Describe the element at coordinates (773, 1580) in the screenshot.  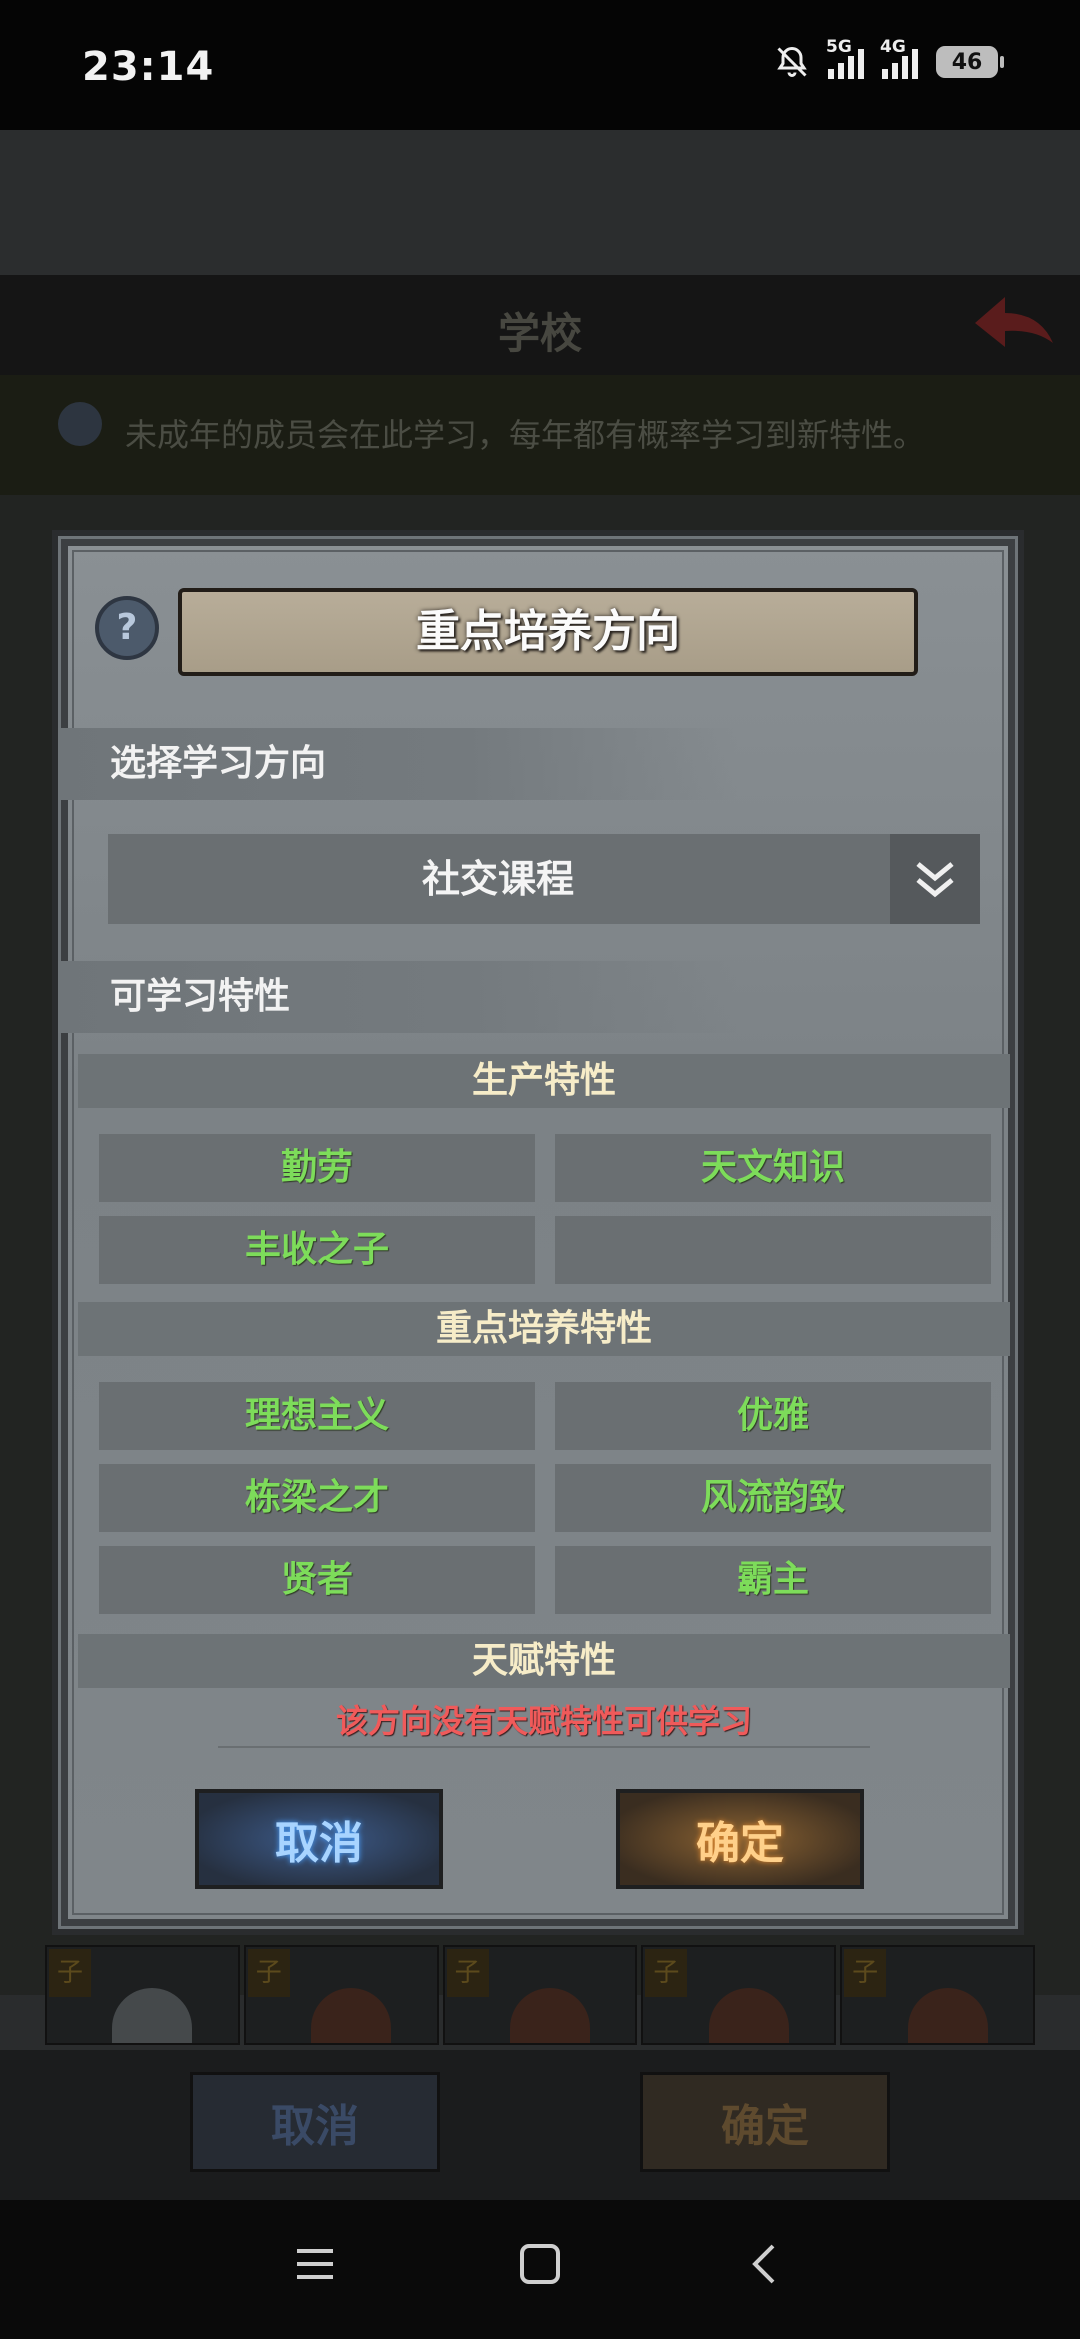
I see `trait-item: 霸主` at that location.